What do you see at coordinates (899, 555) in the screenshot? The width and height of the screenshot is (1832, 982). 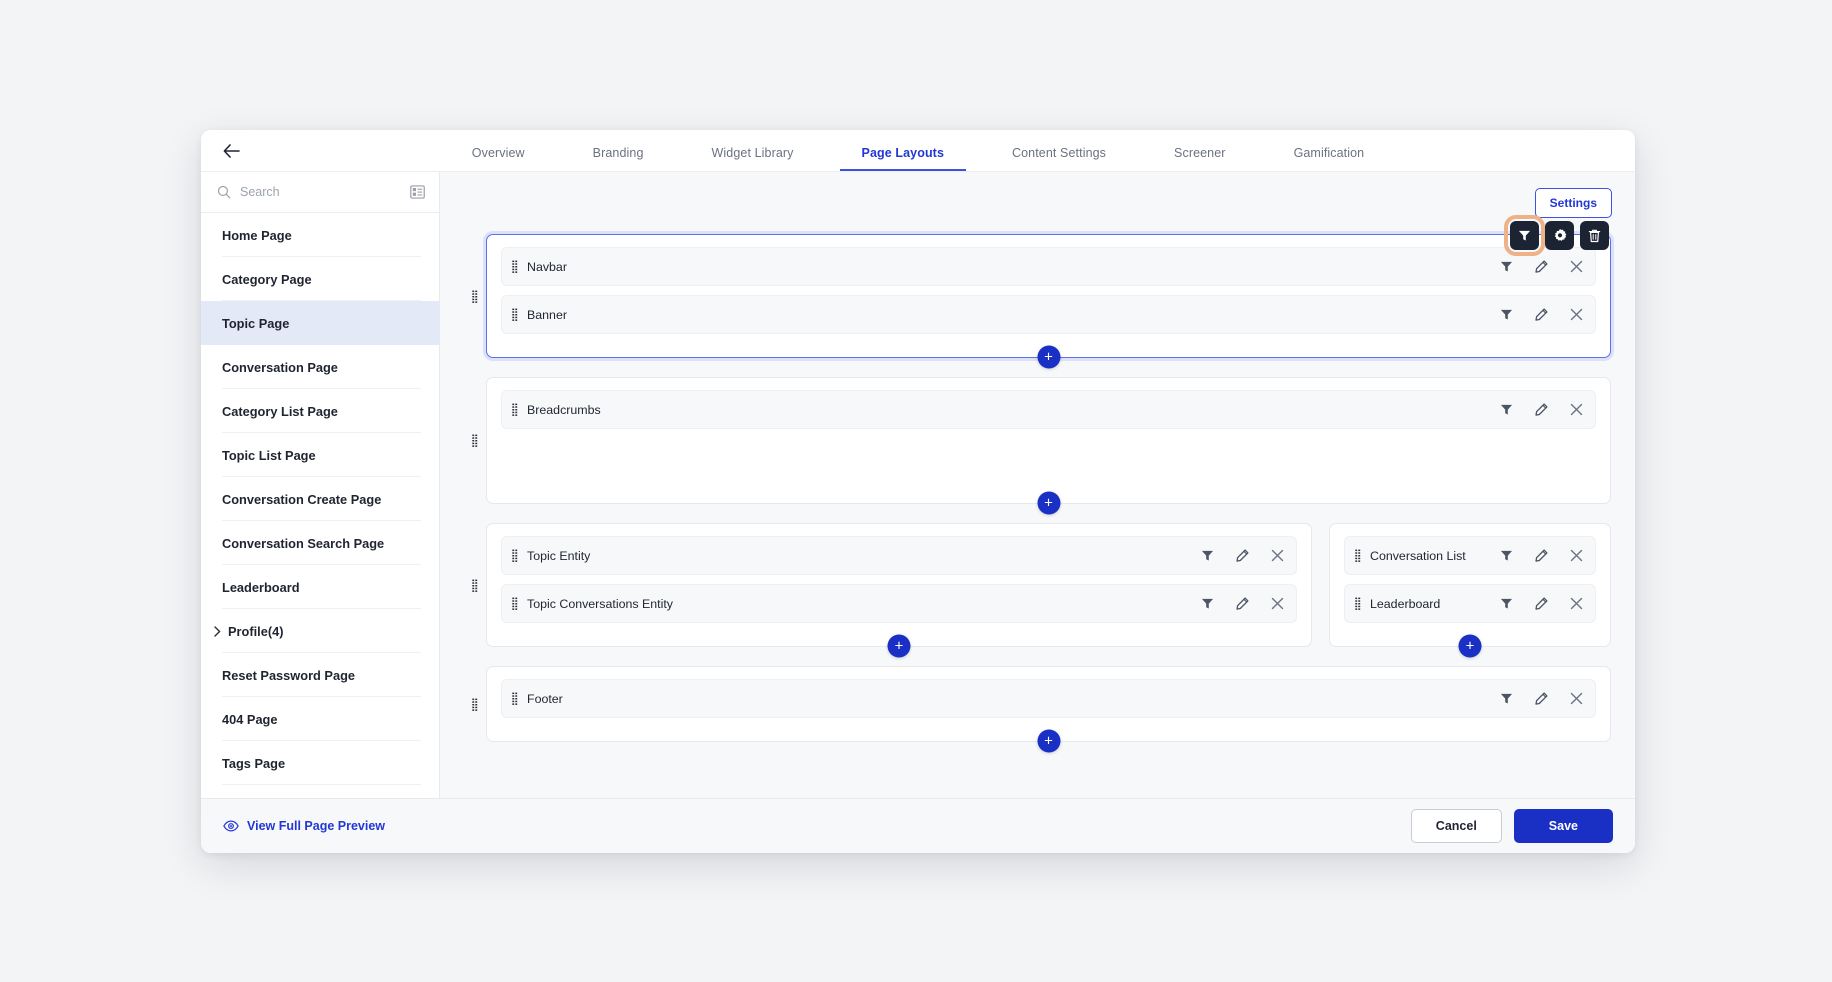 I see `widget-row: Topic Entity` at bounding box center [899, 555].